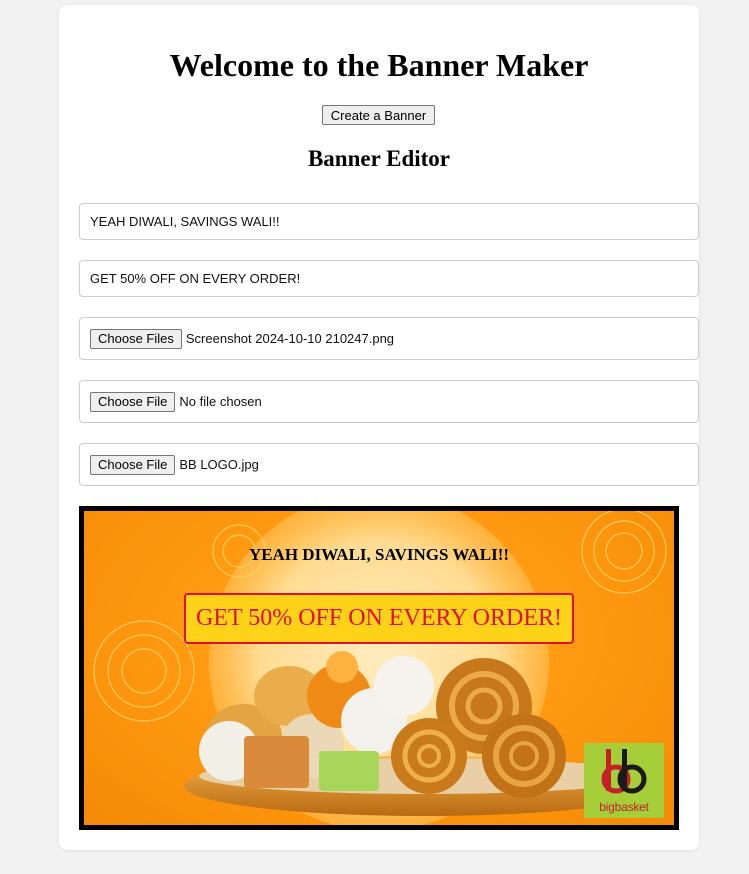 The image size is (749, 874). I want to click on bigbasket-logo: bigbasket, so click(624, 780).